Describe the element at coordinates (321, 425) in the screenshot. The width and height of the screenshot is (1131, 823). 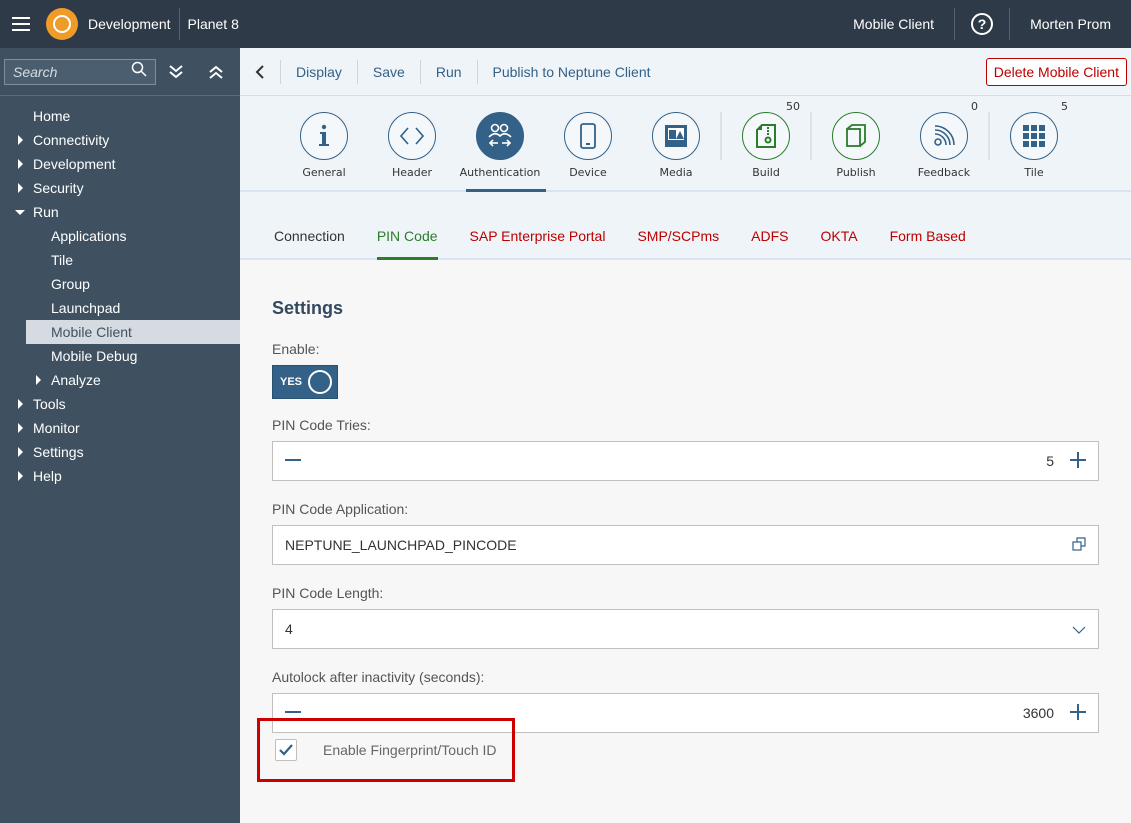
I see `pin-tries-label: PIN Code Tries:` at that location.